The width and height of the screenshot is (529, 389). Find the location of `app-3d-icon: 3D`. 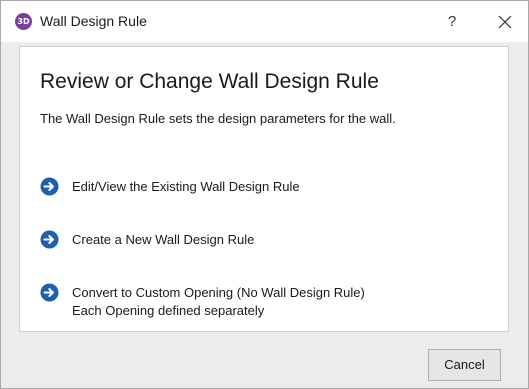

app-3d-icon: 3D is located at coordinates (23, 21).